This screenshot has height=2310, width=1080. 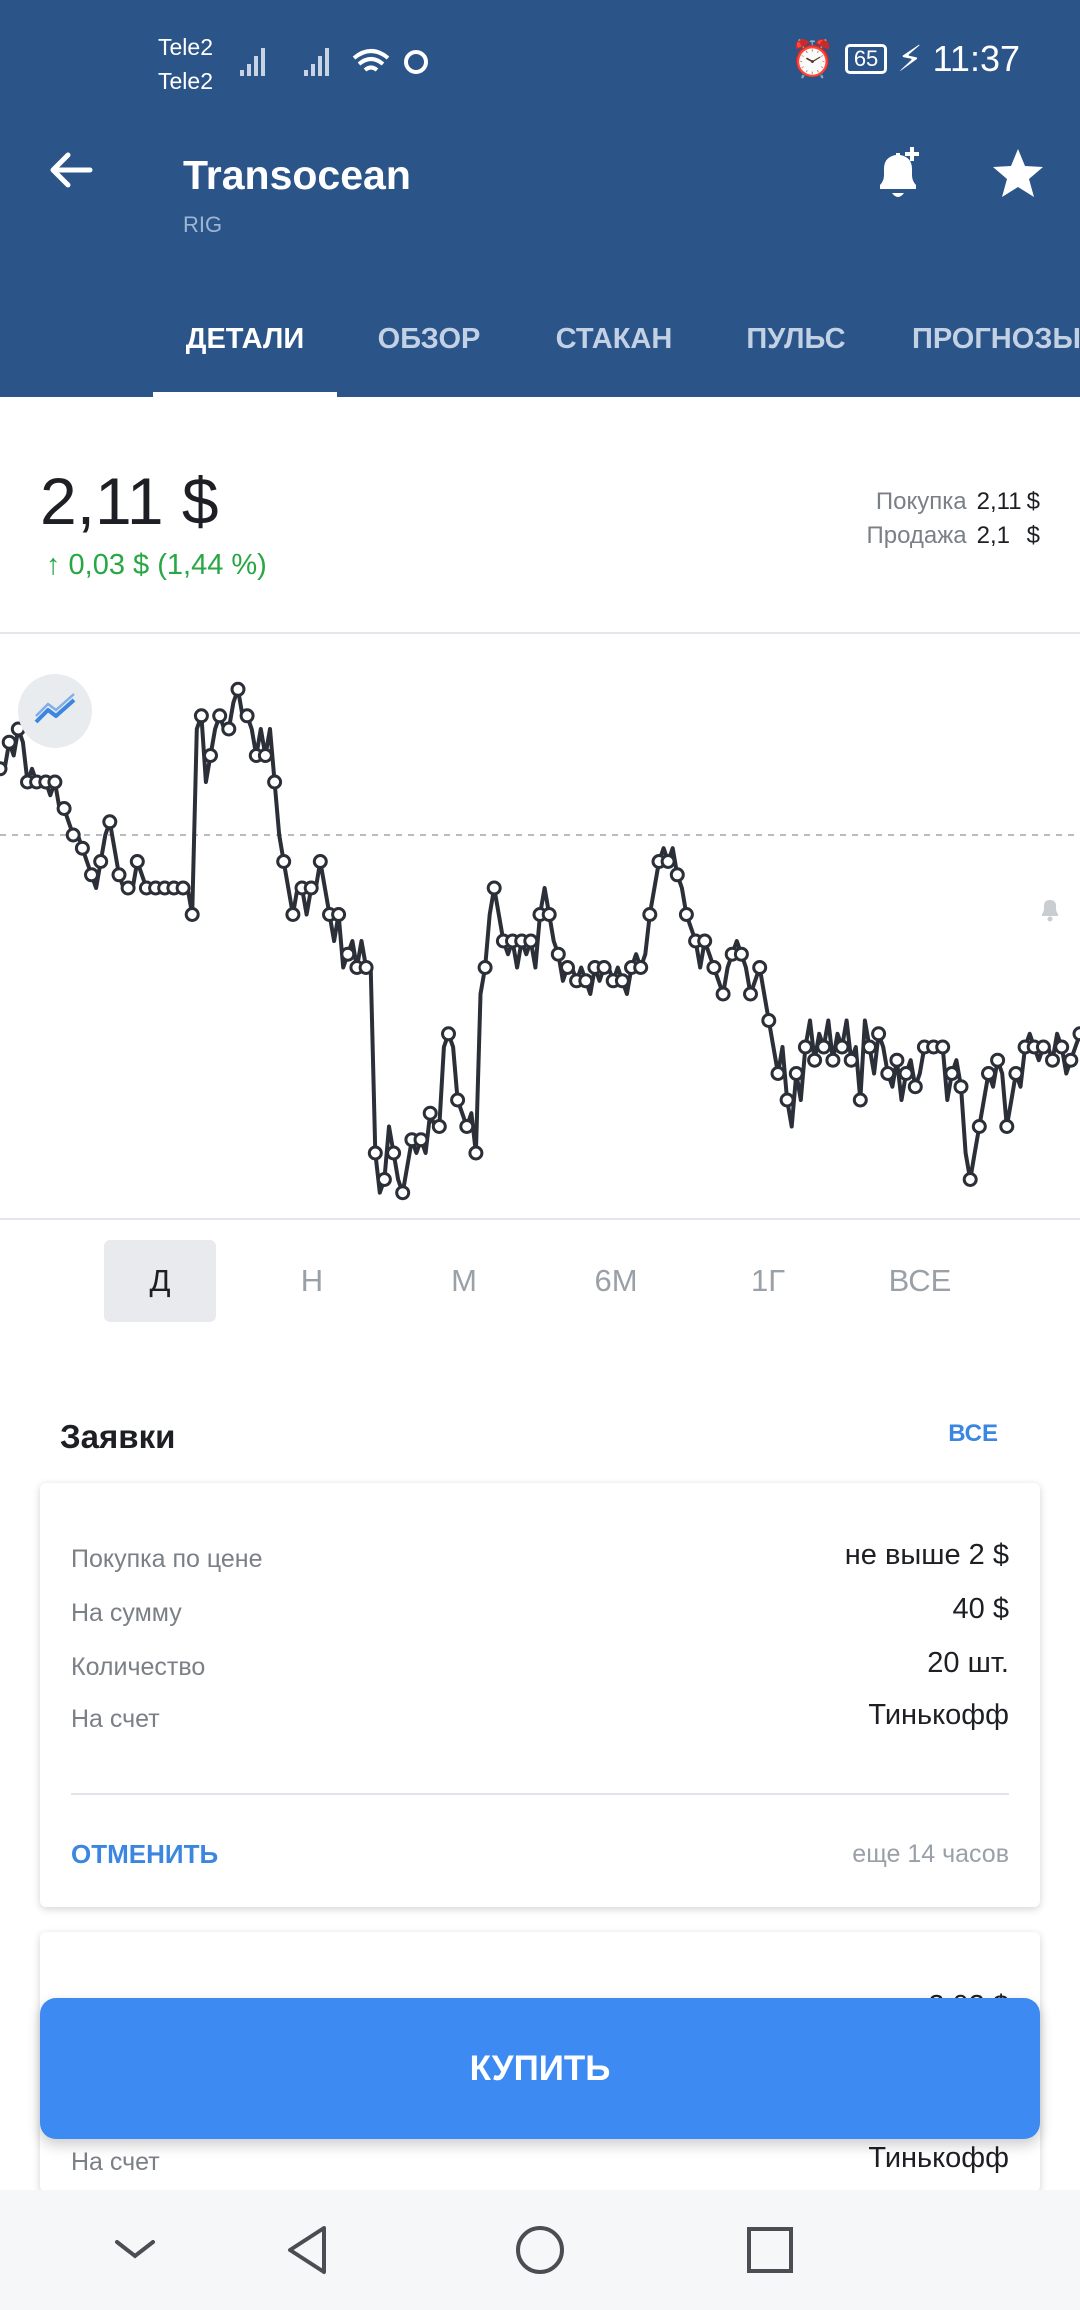 What do you see at coordinates (976, 58) in the screenshot?
I see `clock: 11:37` at bounding box center [976, 58].